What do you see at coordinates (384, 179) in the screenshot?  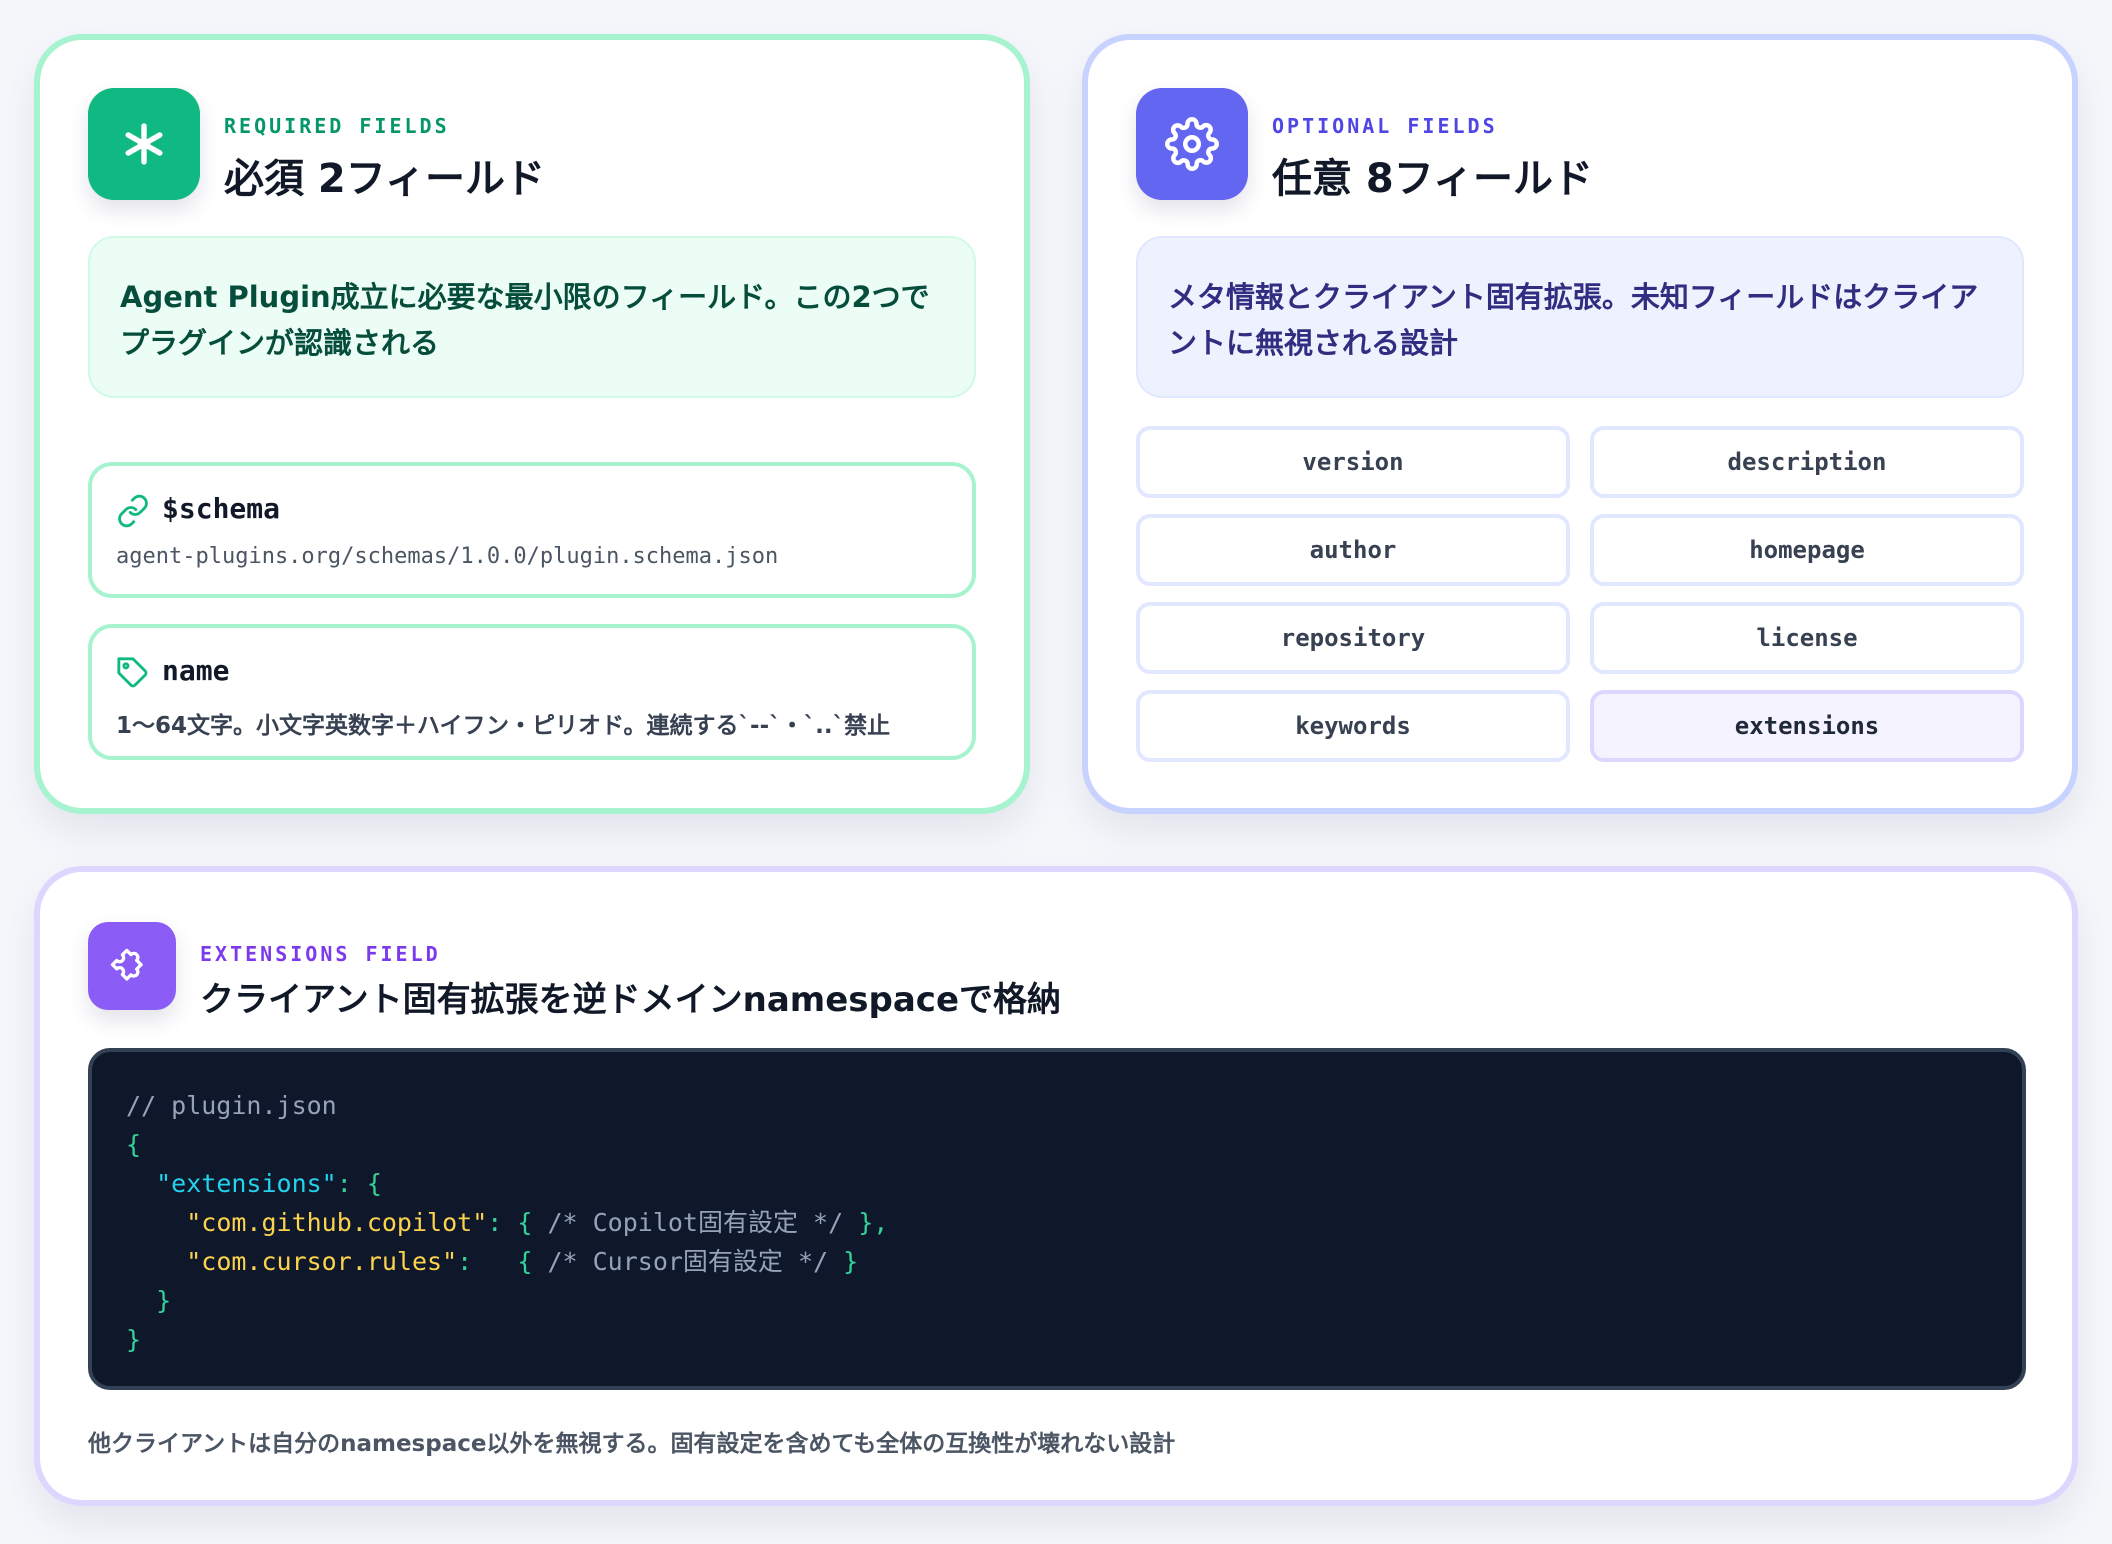 I see `required-title: 必須 2フィールド` at bounding box center [384, 179].